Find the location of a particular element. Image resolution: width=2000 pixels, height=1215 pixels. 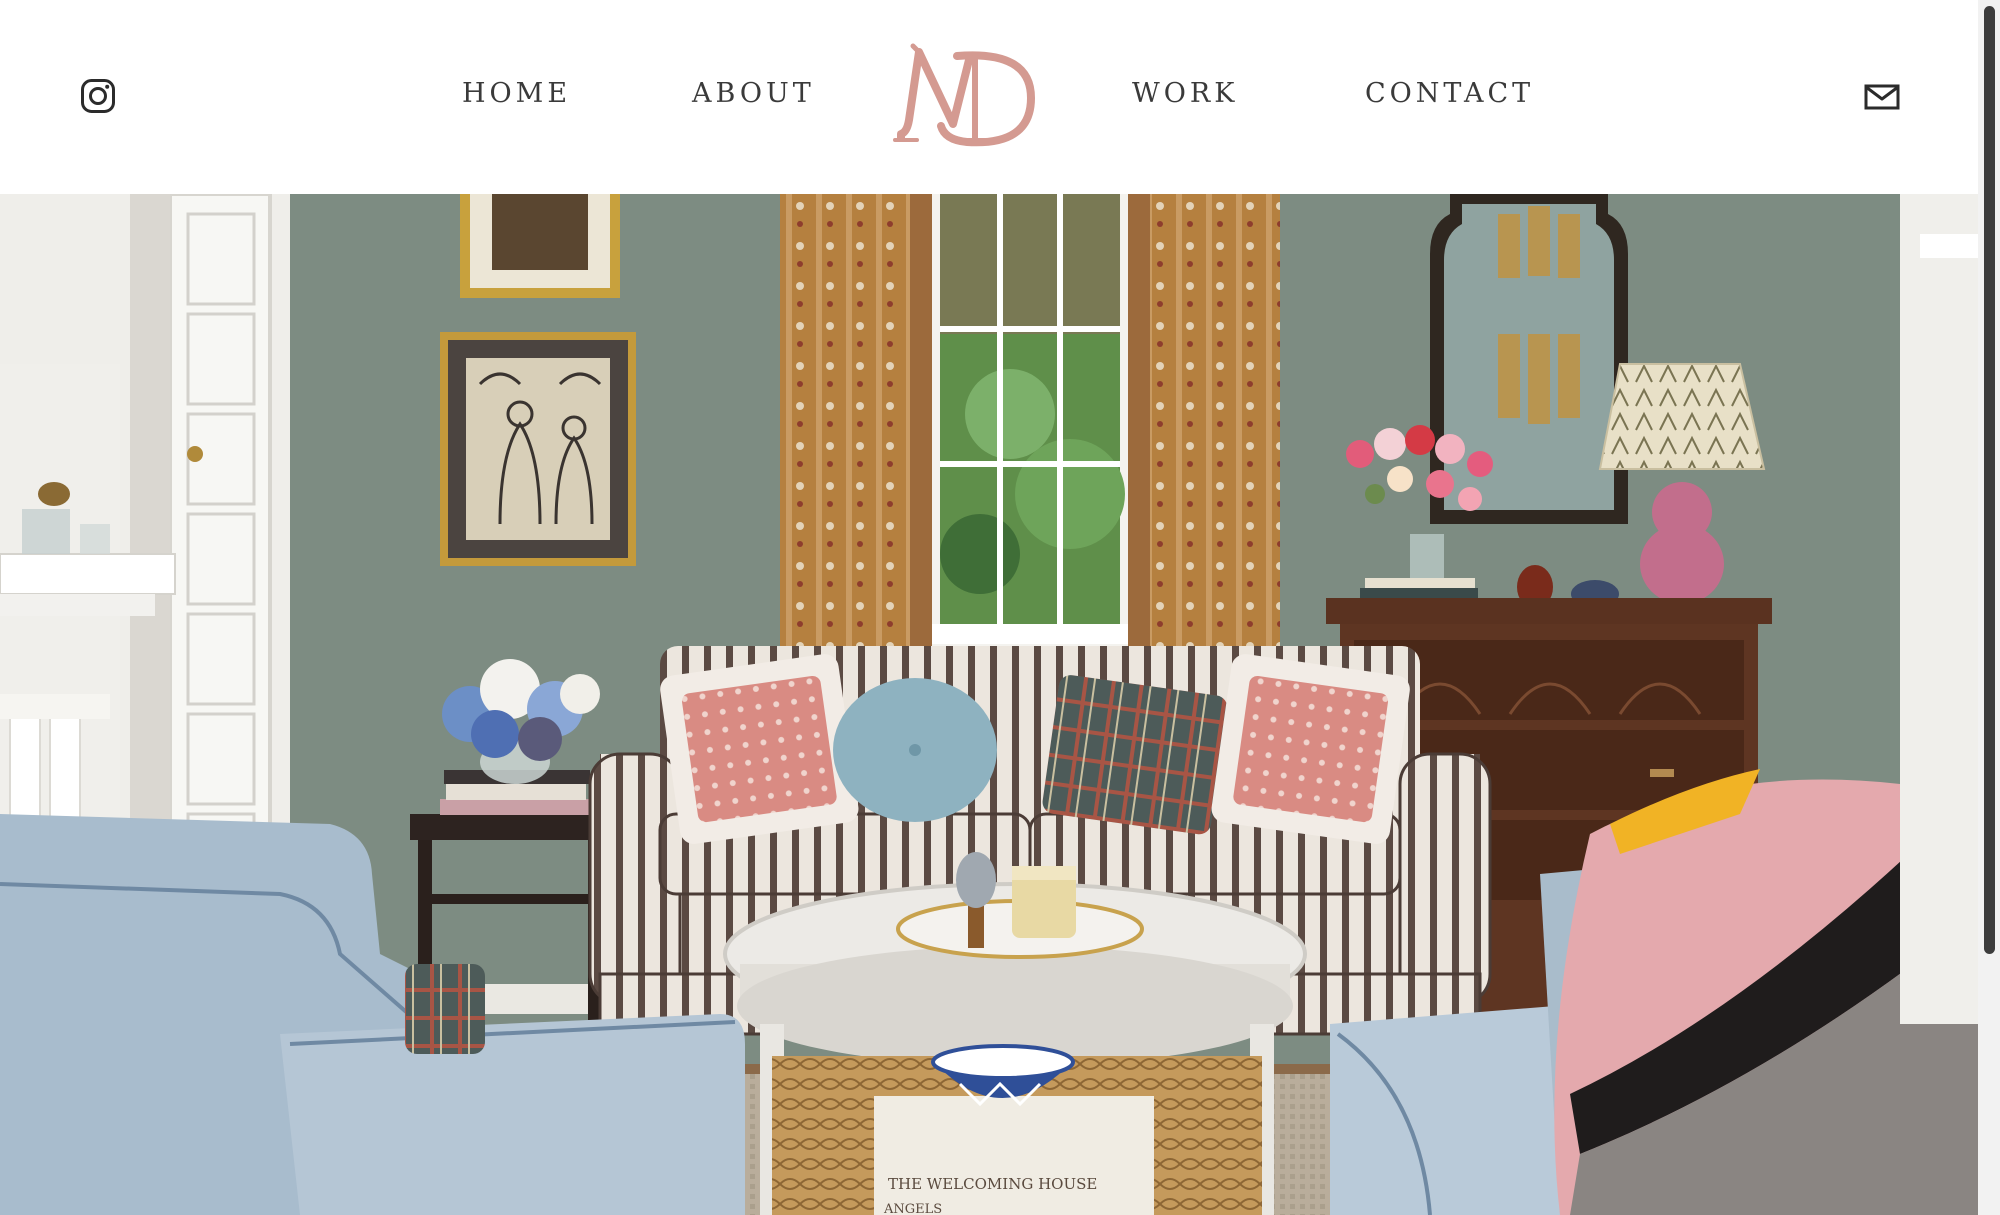

scrollbar-thumb is located at coordinates (1989, 480).